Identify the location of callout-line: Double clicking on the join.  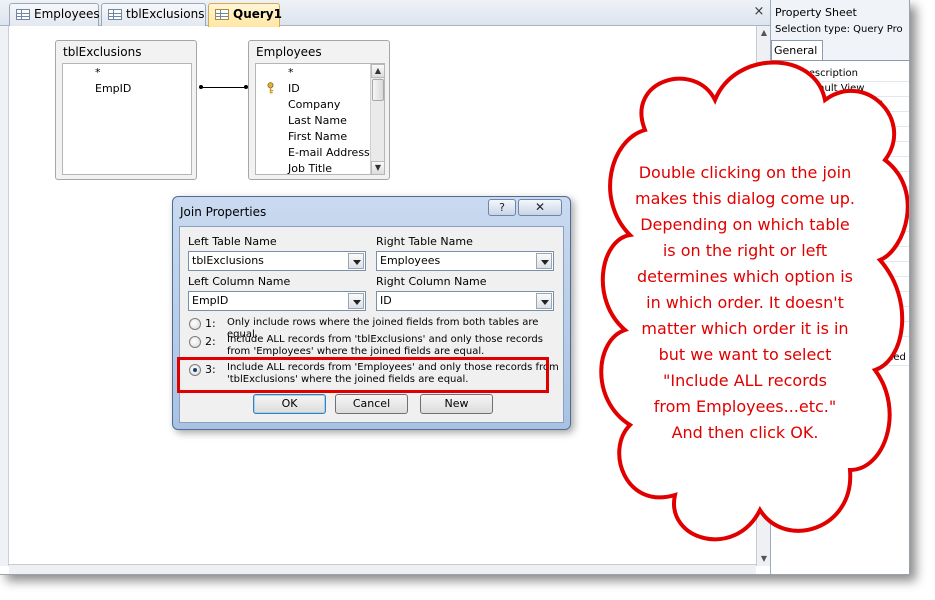
(745, 172).